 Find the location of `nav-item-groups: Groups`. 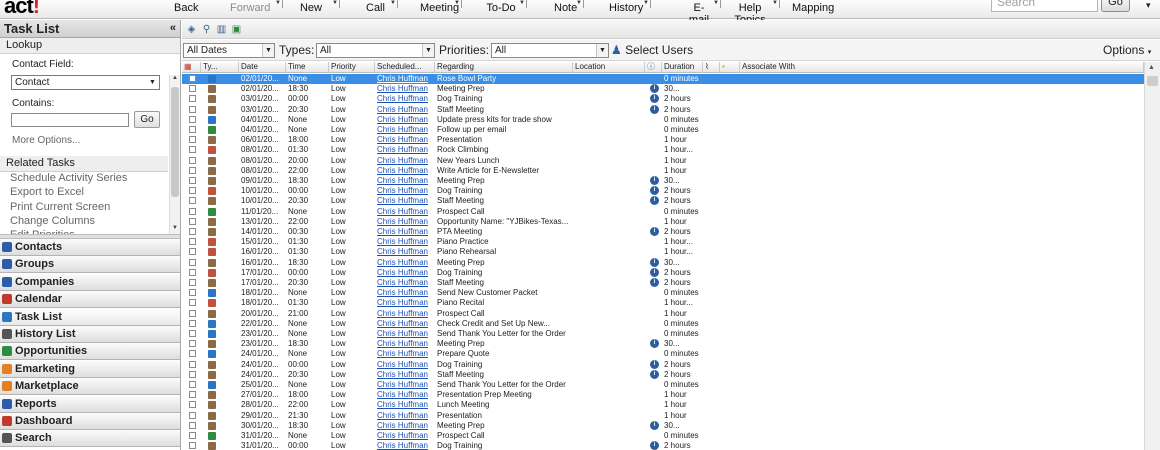

nav-item-groups: Groups is located at coordinates (90, 265).